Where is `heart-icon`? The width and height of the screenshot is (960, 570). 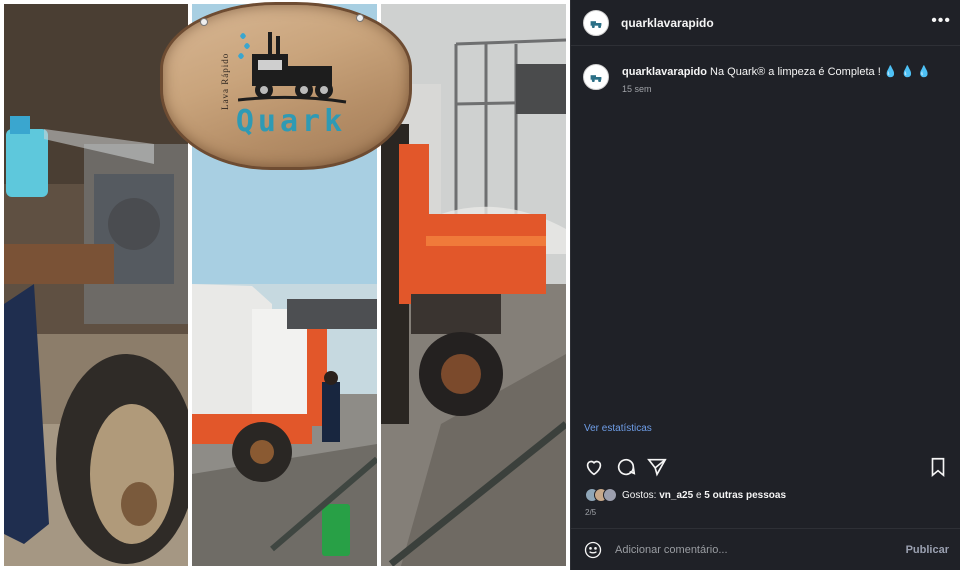
heart-icon is located at coordinates (594, 467).